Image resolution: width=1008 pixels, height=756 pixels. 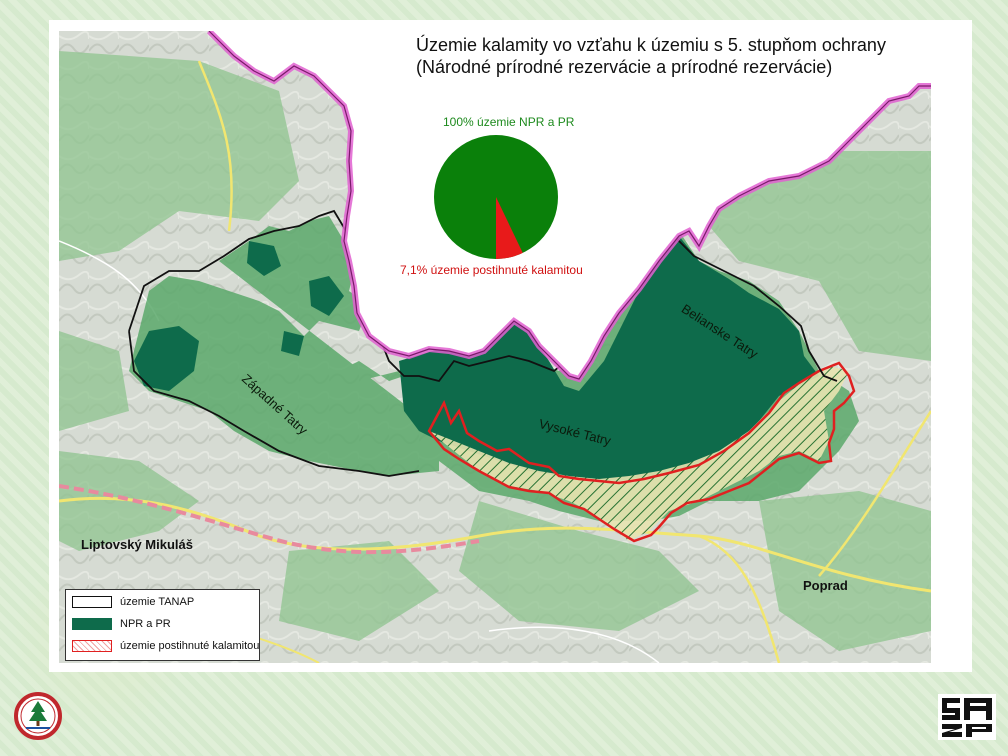 What do you see at coordinates (92, 646) in the screenshot?
I see `legend-swatch-damage` at bounding box center [92, 646].